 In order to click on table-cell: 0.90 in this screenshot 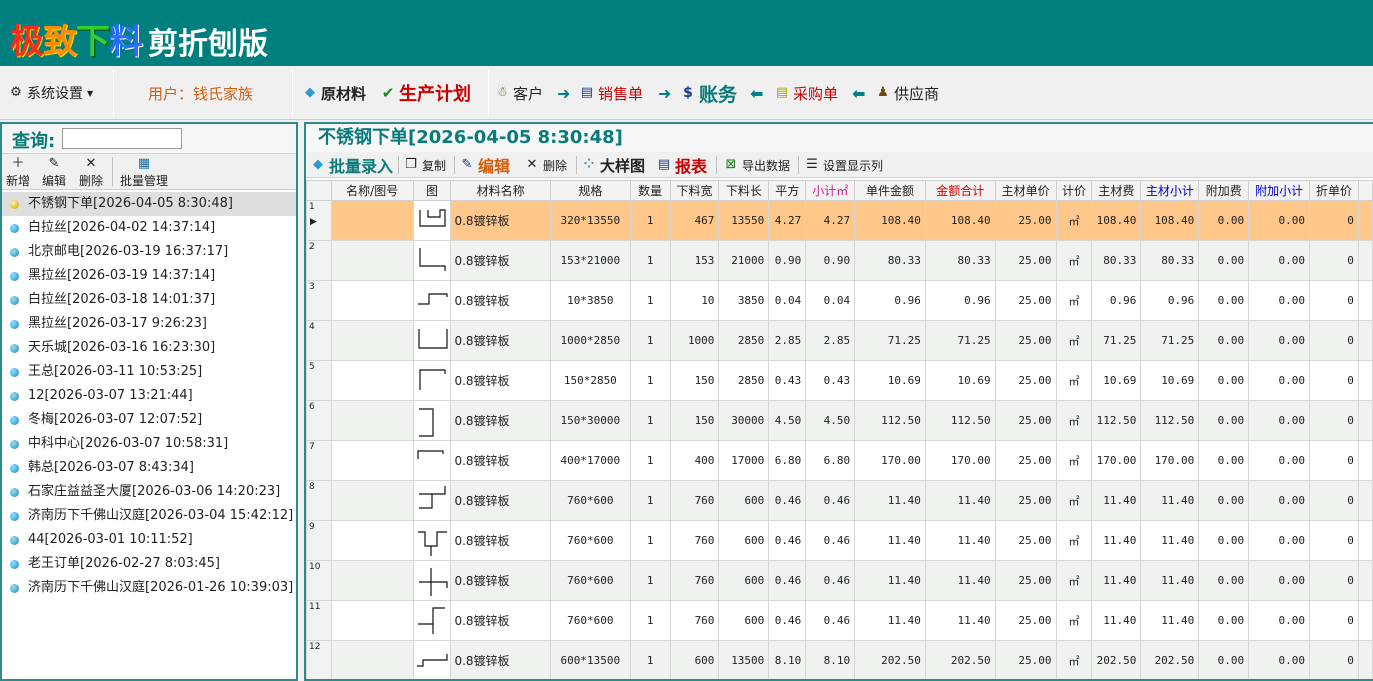, I will do `click(787, 260)`.